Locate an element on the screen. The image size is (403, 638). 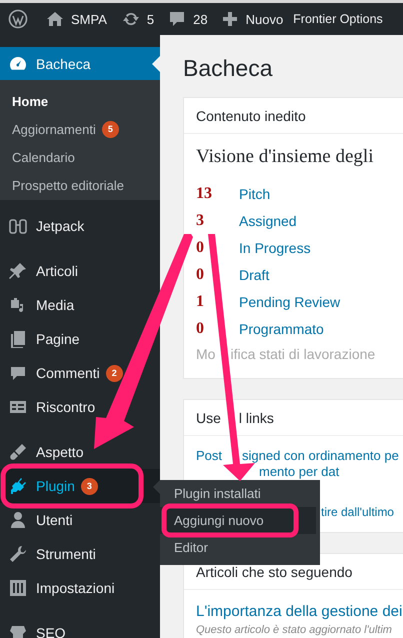
submenu-item: Home is located at coordinates (24, 101).